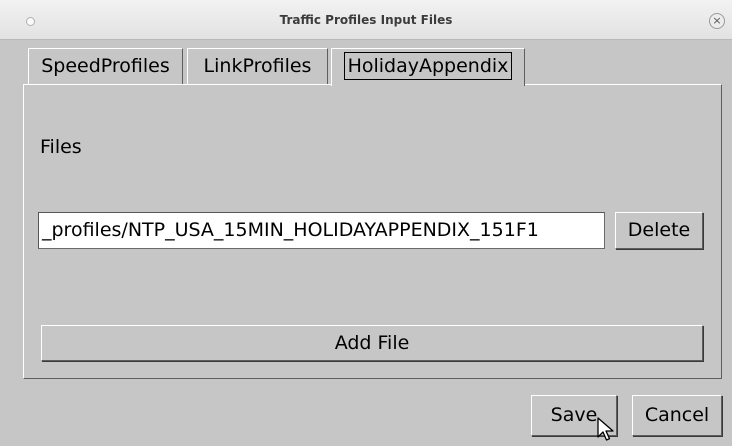  Describe the element at coordinates (372, 343) in the screenshot. I see `add-file-button: Add File` at that location.